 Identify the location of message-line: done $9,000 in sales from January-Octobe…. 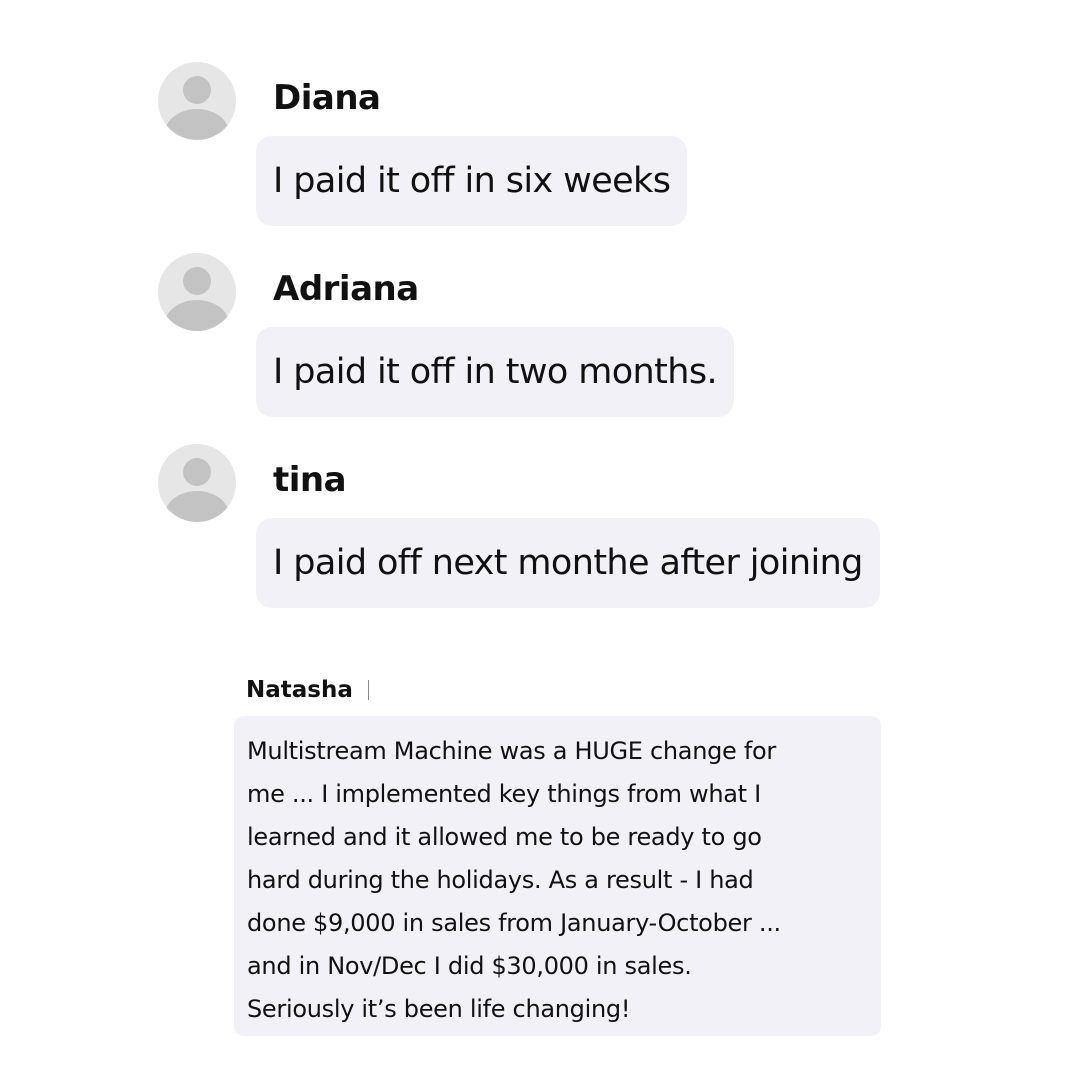
(514, 923).